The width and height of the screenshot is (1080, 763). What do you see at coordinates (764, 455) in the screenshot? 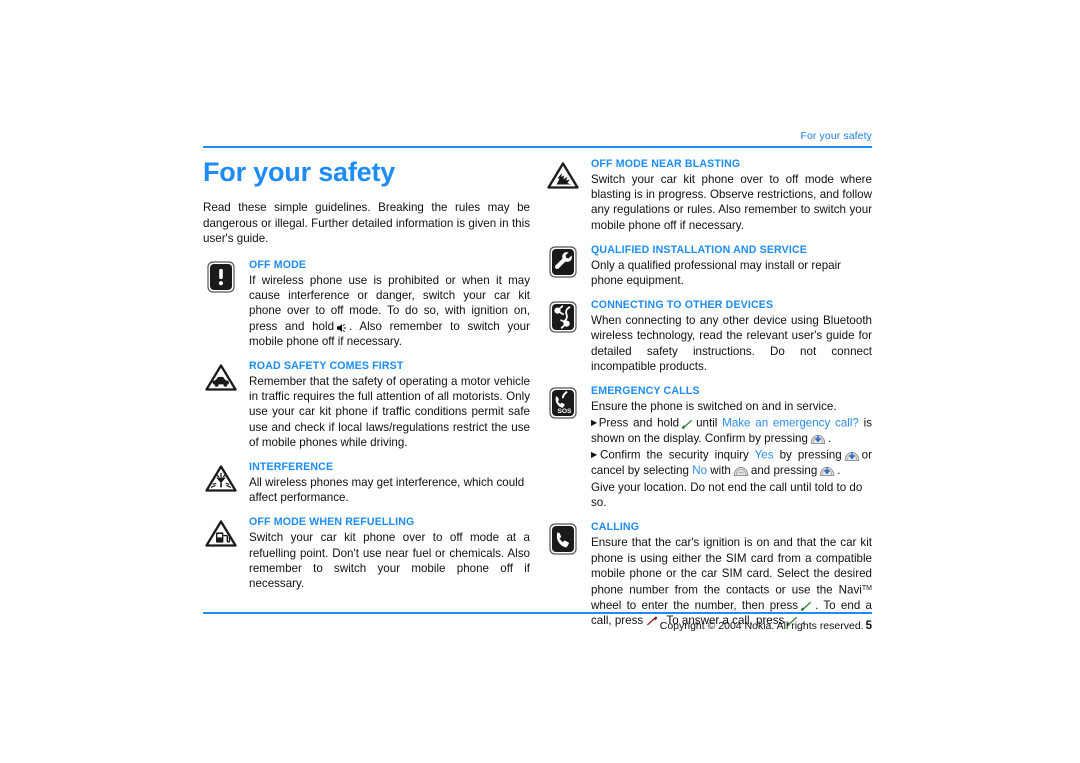
I see `step-link-yes: Yes` at bounding box center [764, 455].